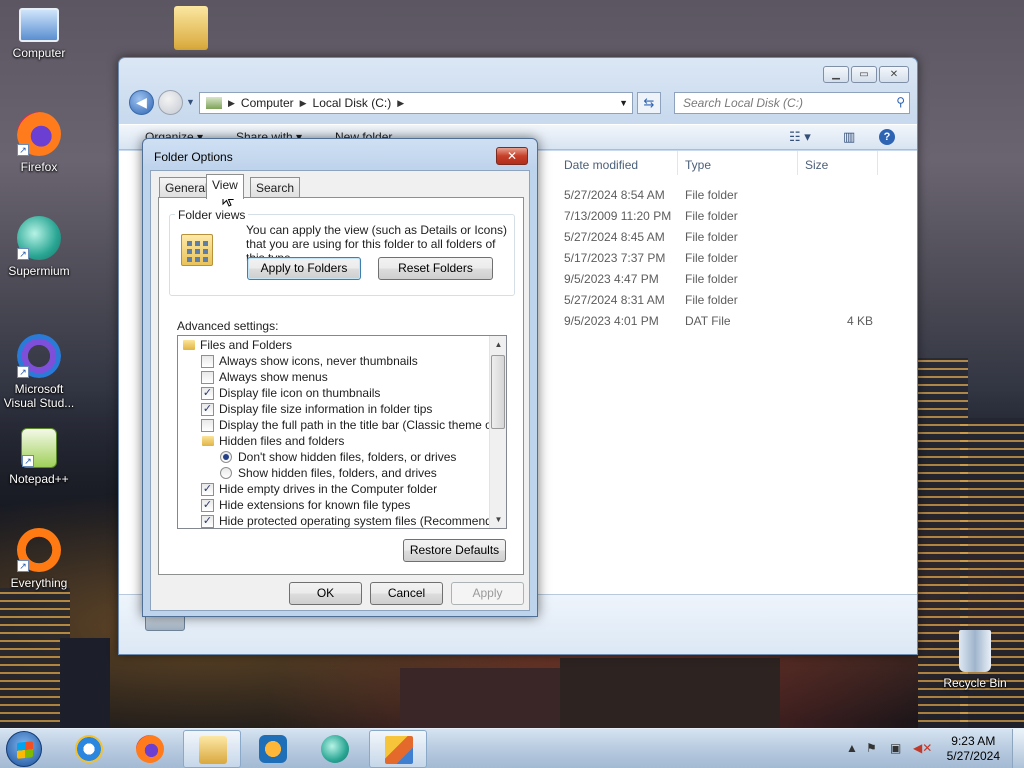 This screenshot has height=768, width=1024. Describe the element at coordinates (973, 741) in the screenshot. I see `clock-time: 9:23 AM` at that location.